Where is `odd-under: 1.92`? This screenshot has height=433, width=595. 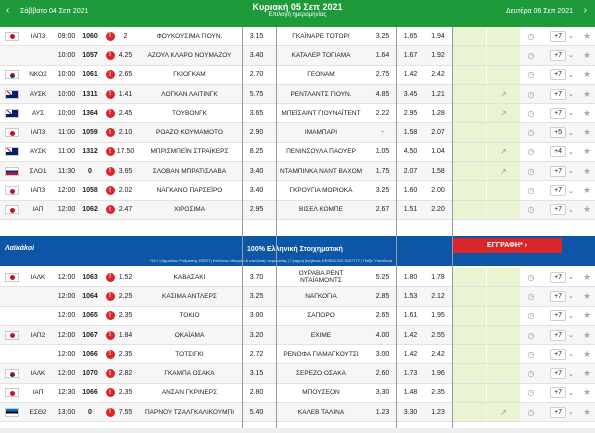 odd-under: 1.92 is located at coordinates (438, 55).